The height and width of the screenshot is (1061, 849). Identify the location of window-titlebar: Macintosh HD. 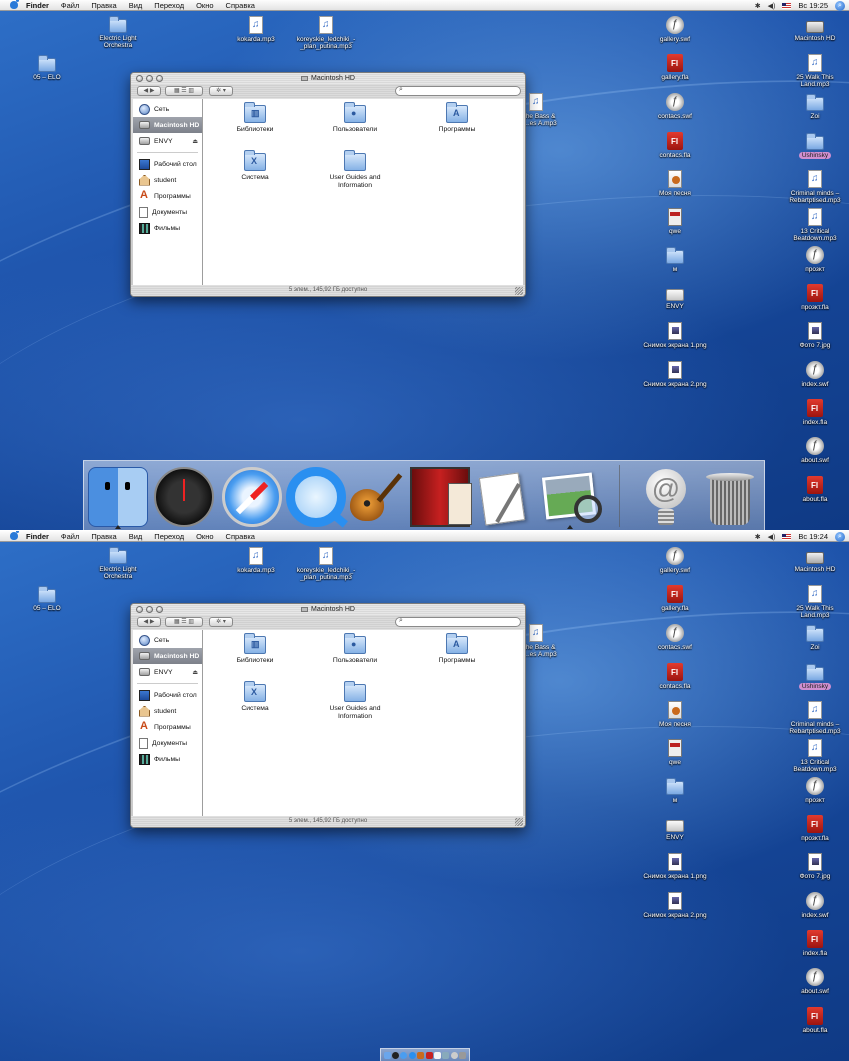
(328, 609).